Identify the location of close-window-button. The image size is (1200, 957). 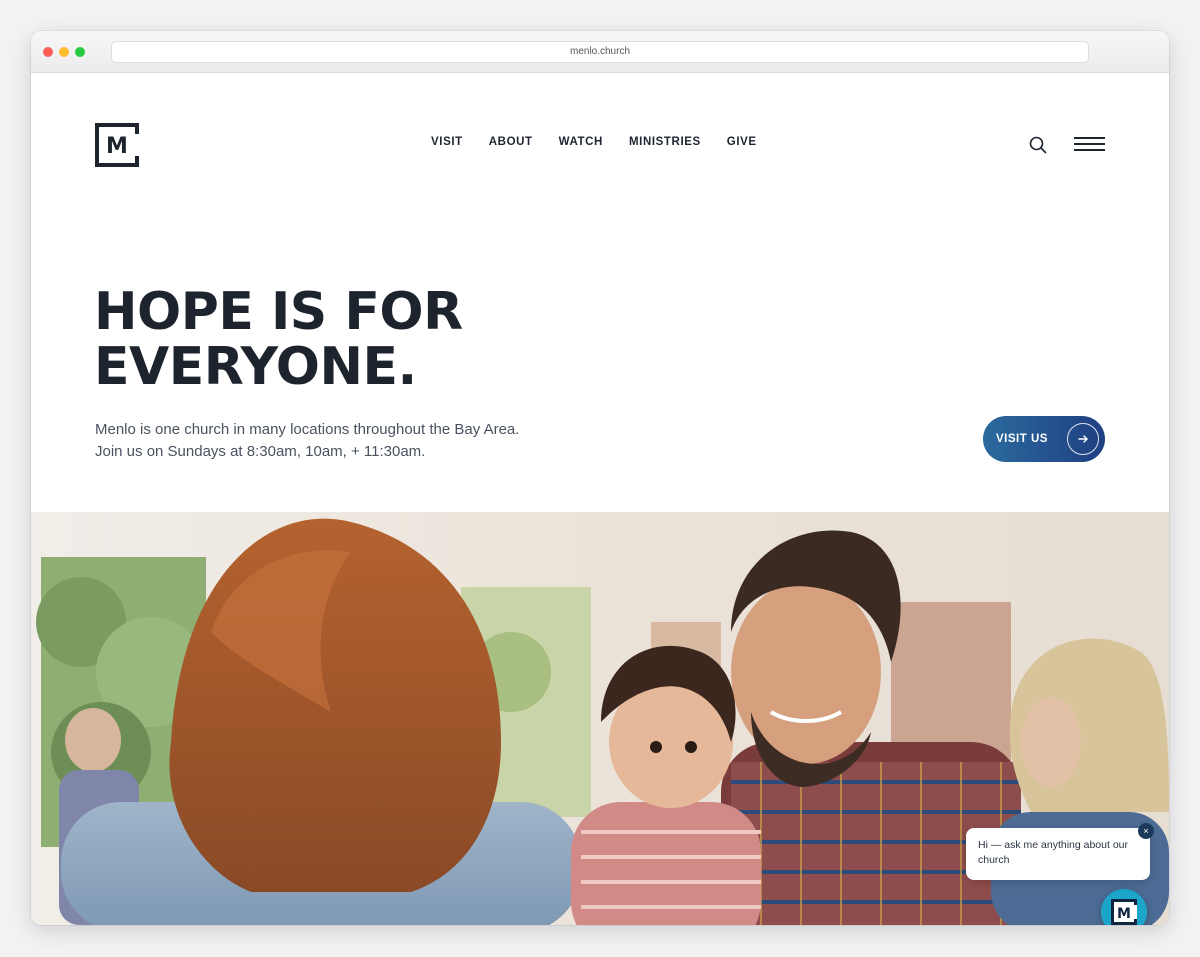
(48, 52).